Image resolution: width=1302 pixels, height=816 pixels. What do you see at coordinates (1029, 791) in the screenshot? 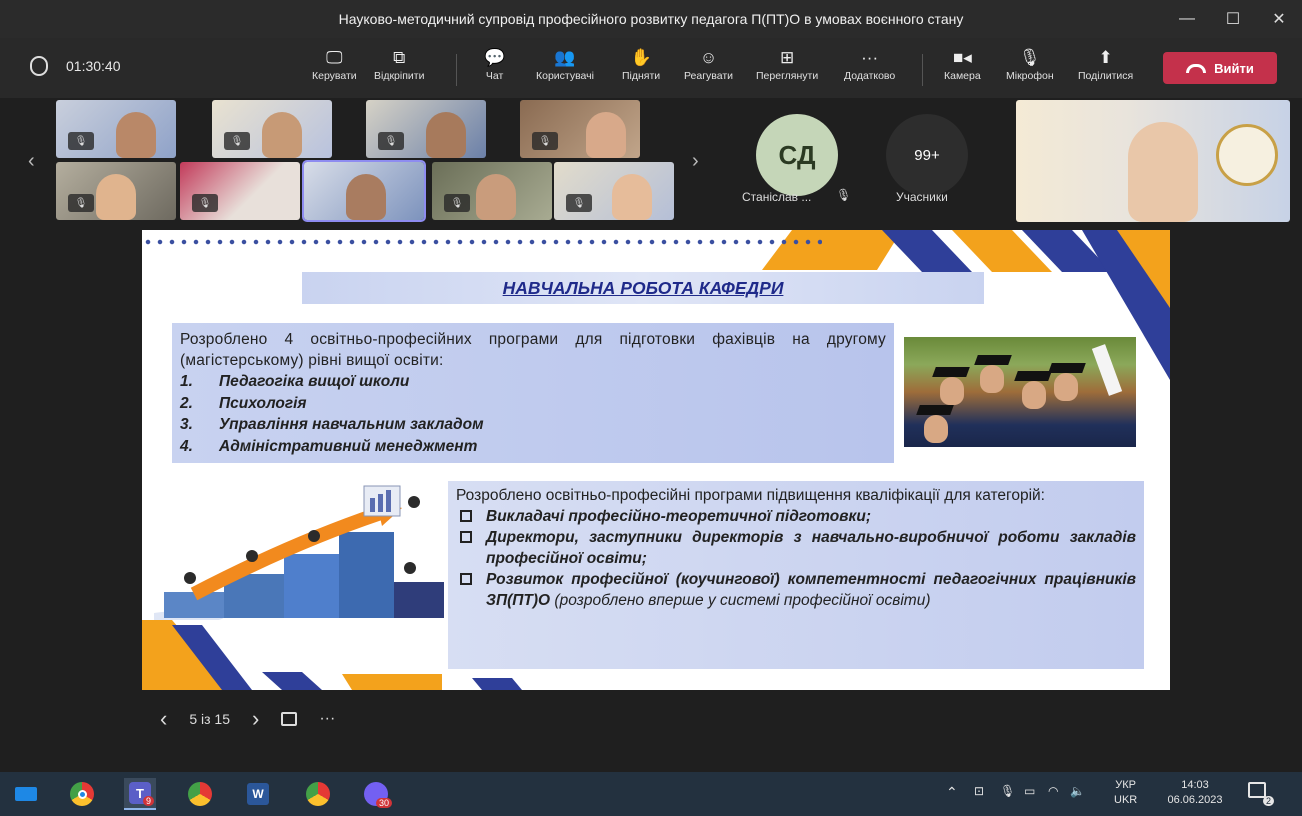
I see `battery-icon: ▭` at bounding box center [1029, 791].